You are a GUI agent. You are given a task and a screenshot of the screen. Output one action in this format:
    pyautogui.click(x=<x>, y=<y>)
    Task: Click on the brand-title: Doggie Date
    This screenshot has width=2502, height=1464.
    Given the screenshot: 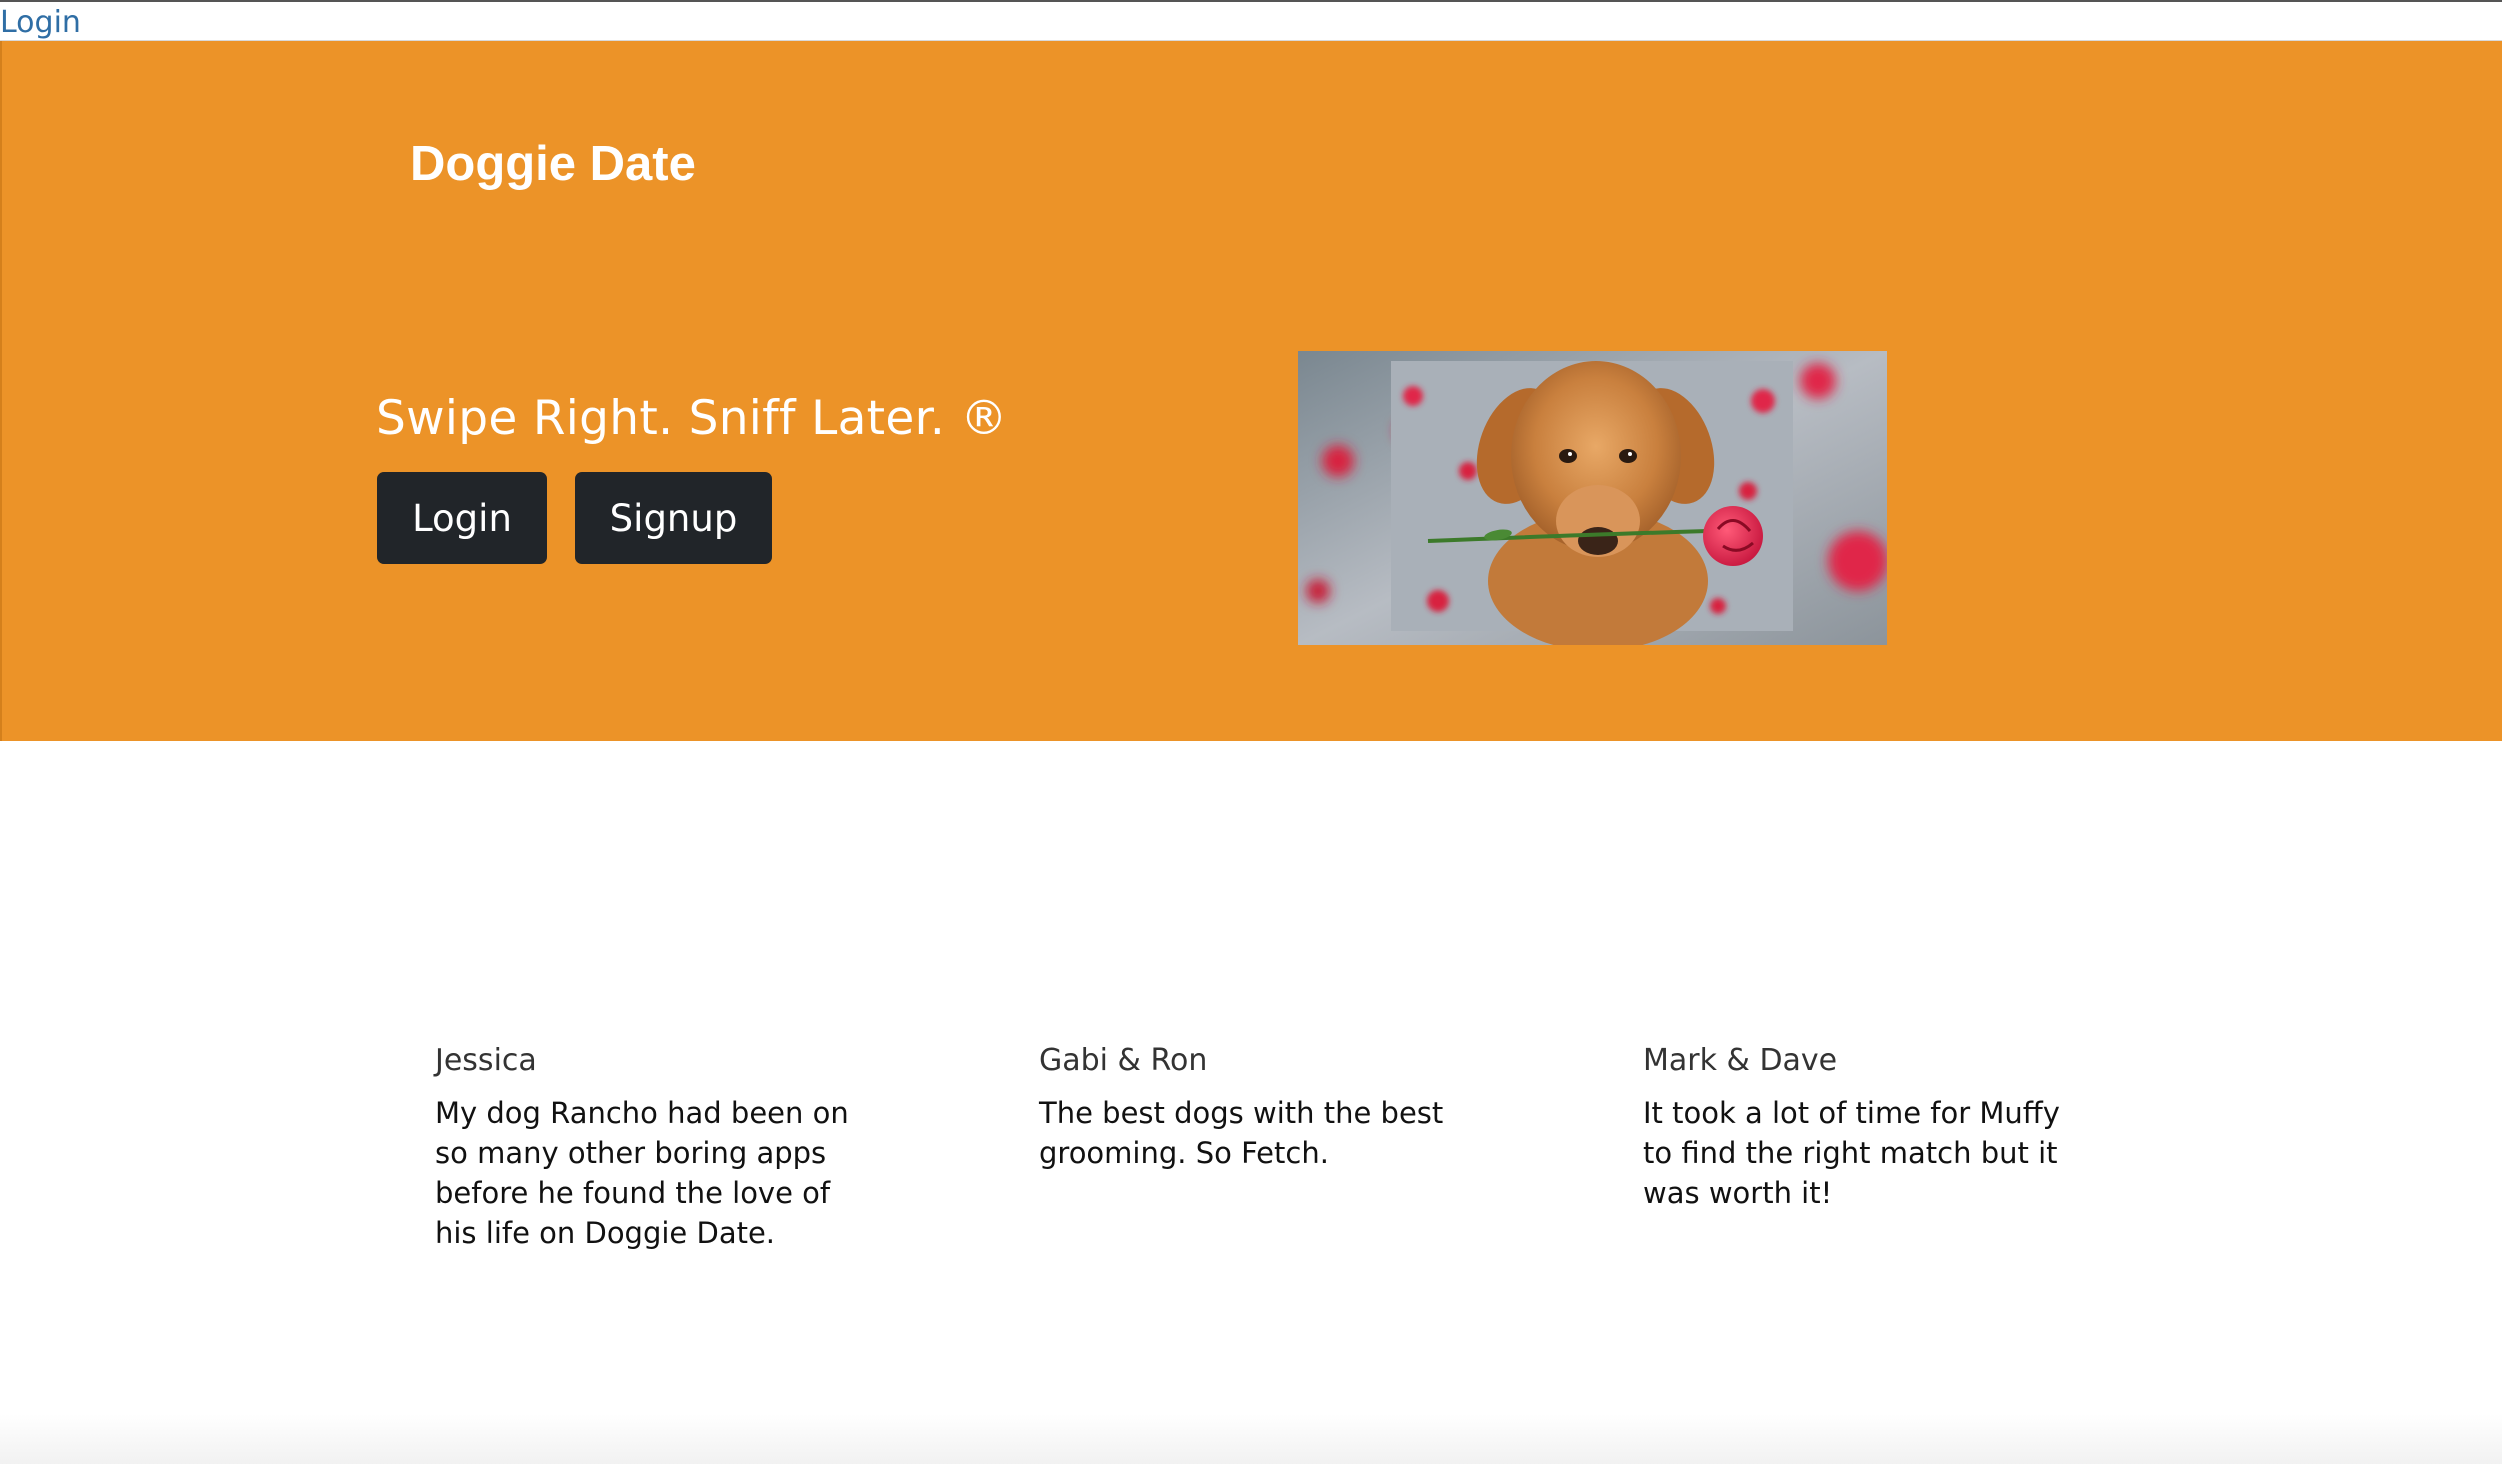 What is the action you would take?
    pyautogui.click(x=553, y=164)
    